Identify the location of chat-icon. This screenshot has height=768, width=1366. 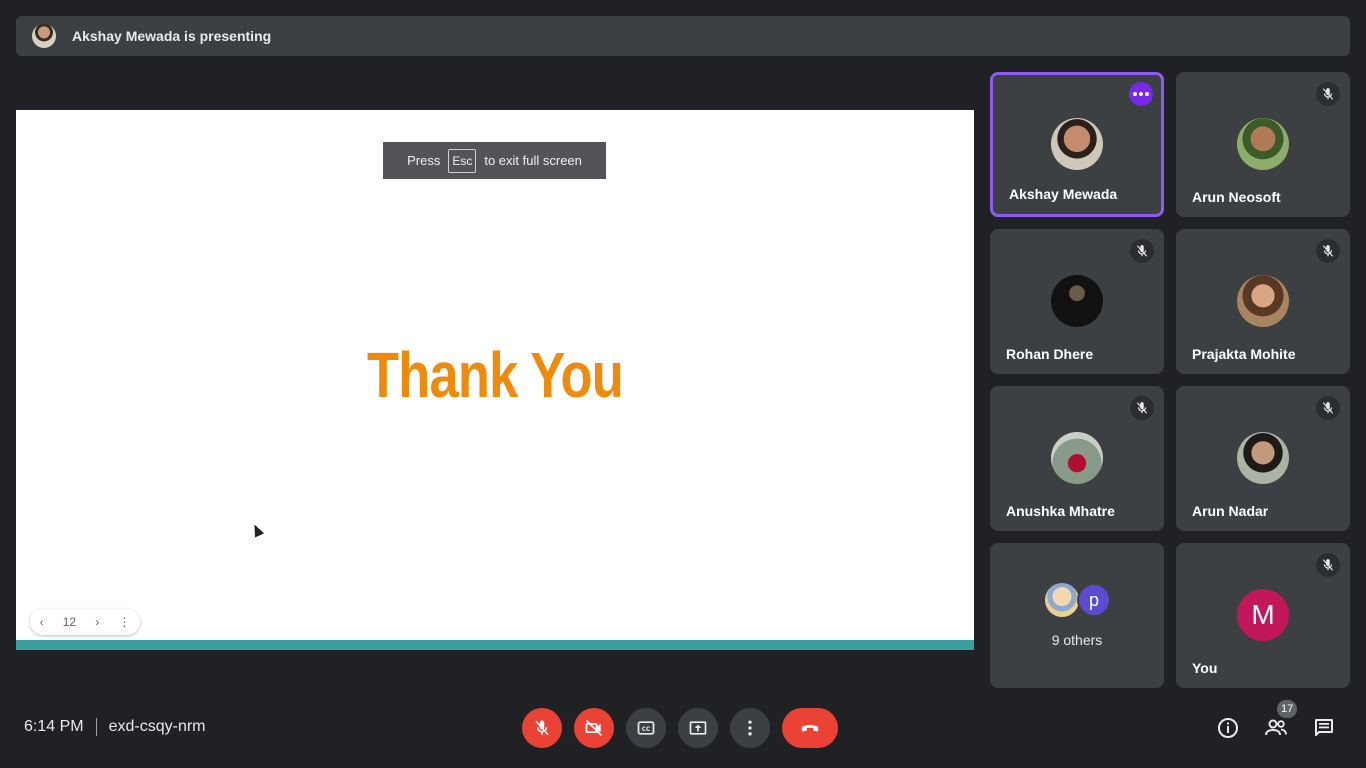
(1324, 727).